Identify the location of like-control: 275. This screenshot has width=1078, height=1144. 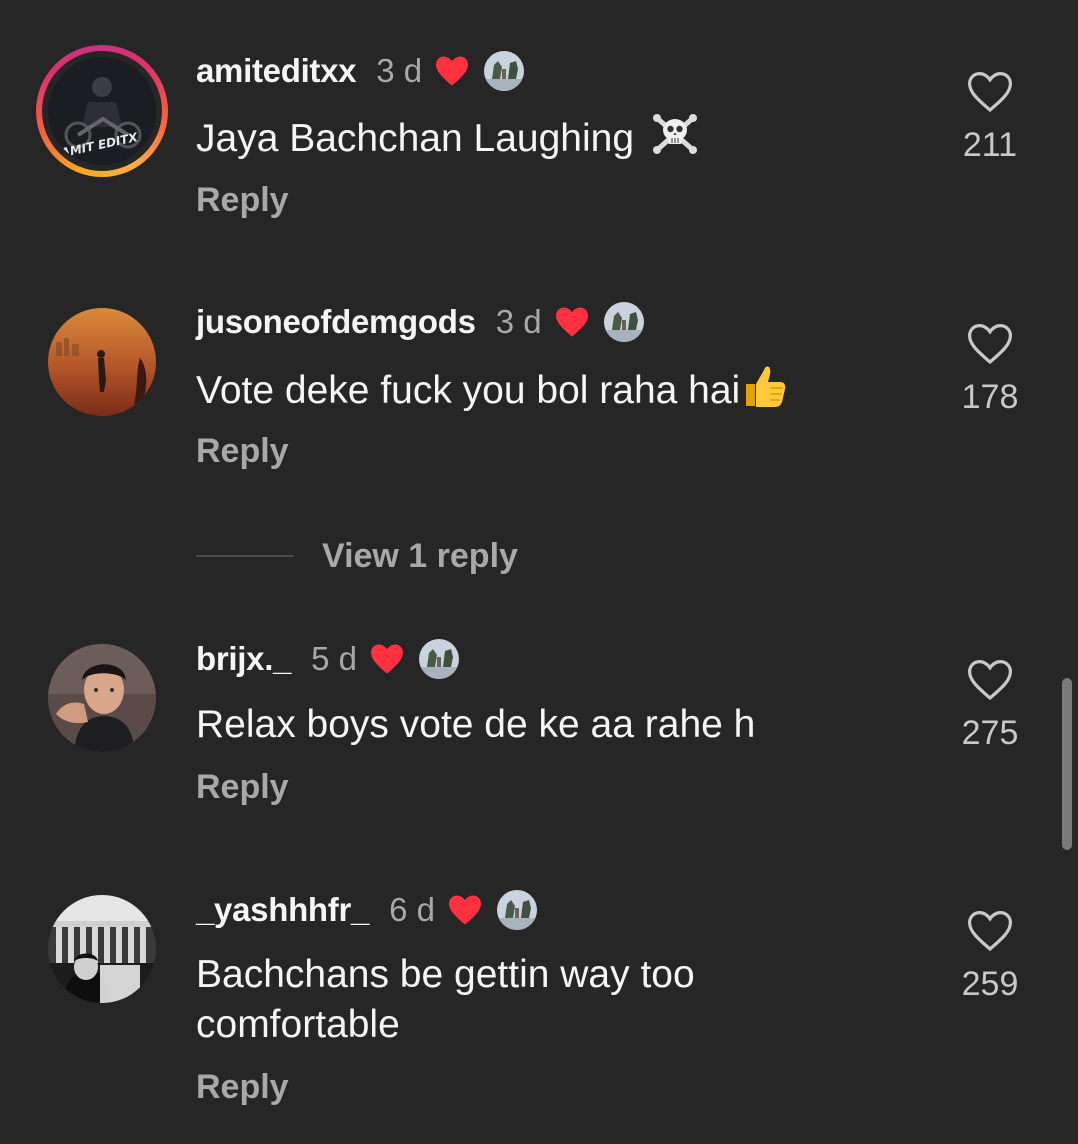
(990, 705).